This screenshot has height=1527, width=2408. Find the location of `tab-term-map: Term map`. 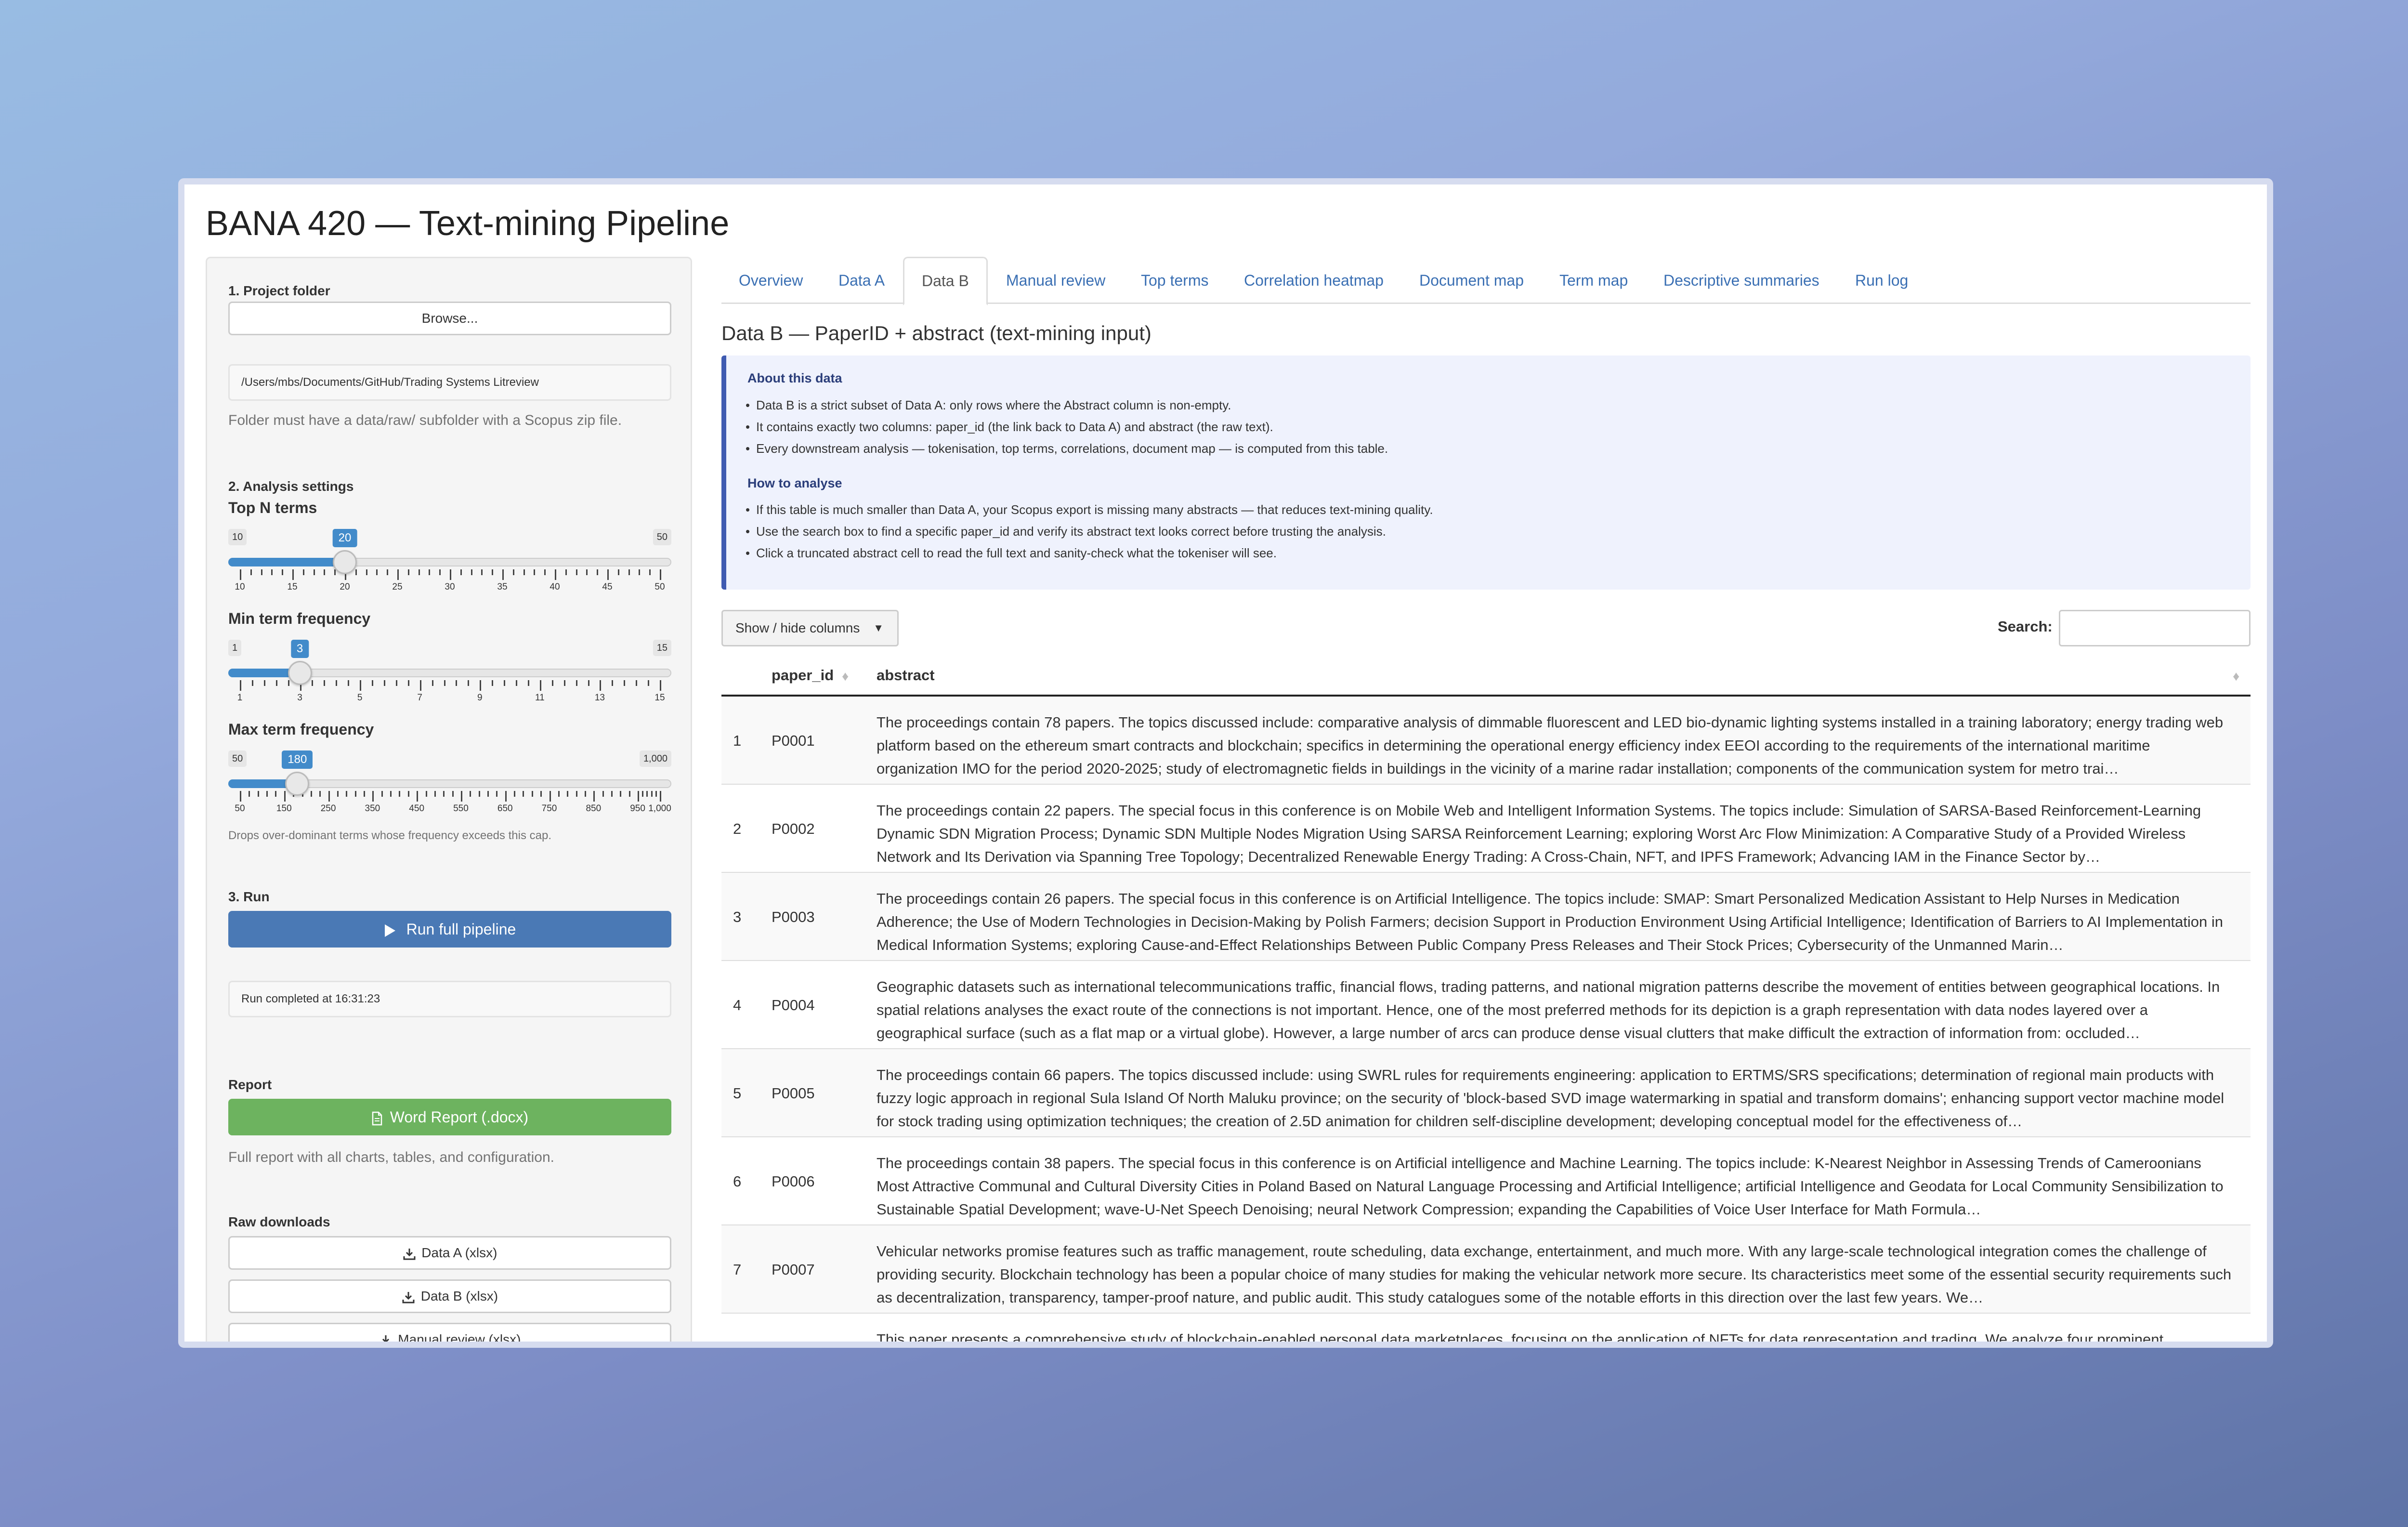

tab-term-map: Term map is located at coordinates (1593, 280).